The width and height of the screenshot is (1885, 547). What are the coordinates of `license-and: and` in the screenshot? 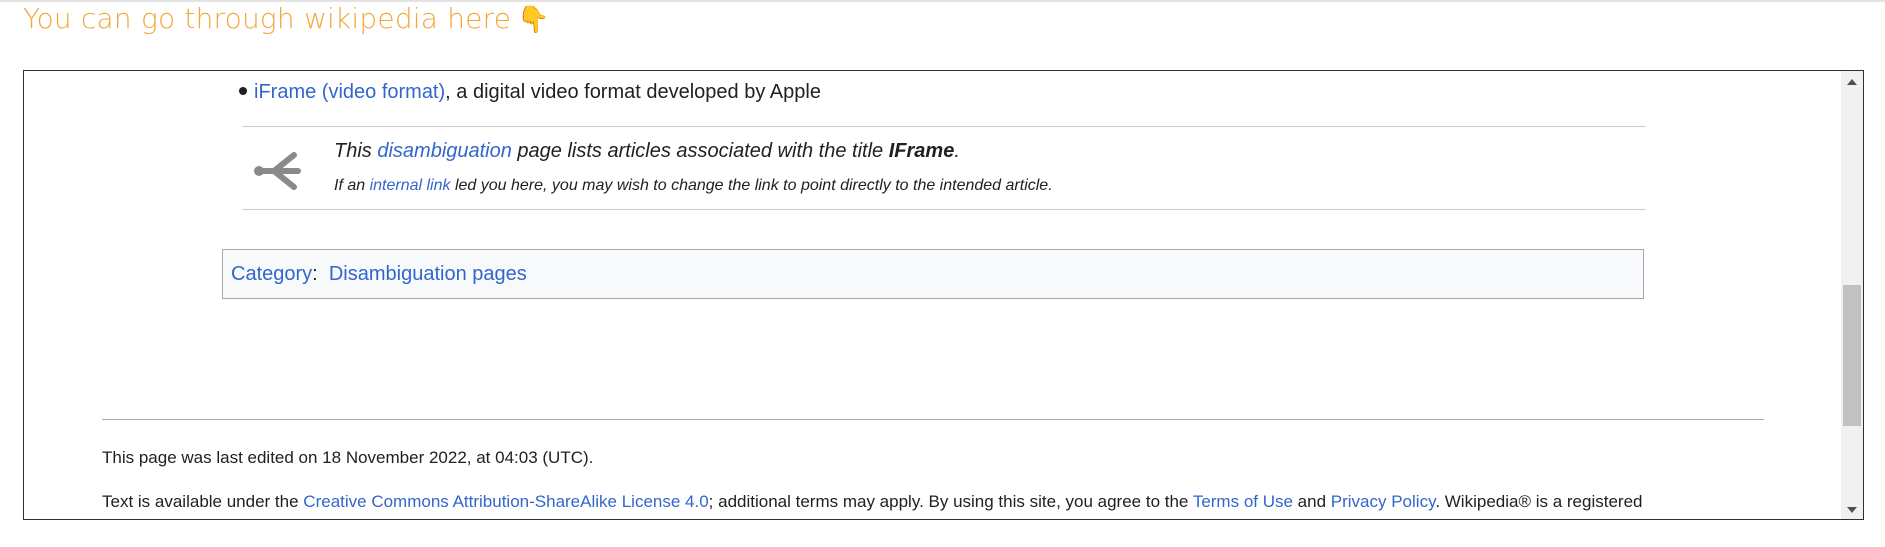 It's located at (1311, 501).